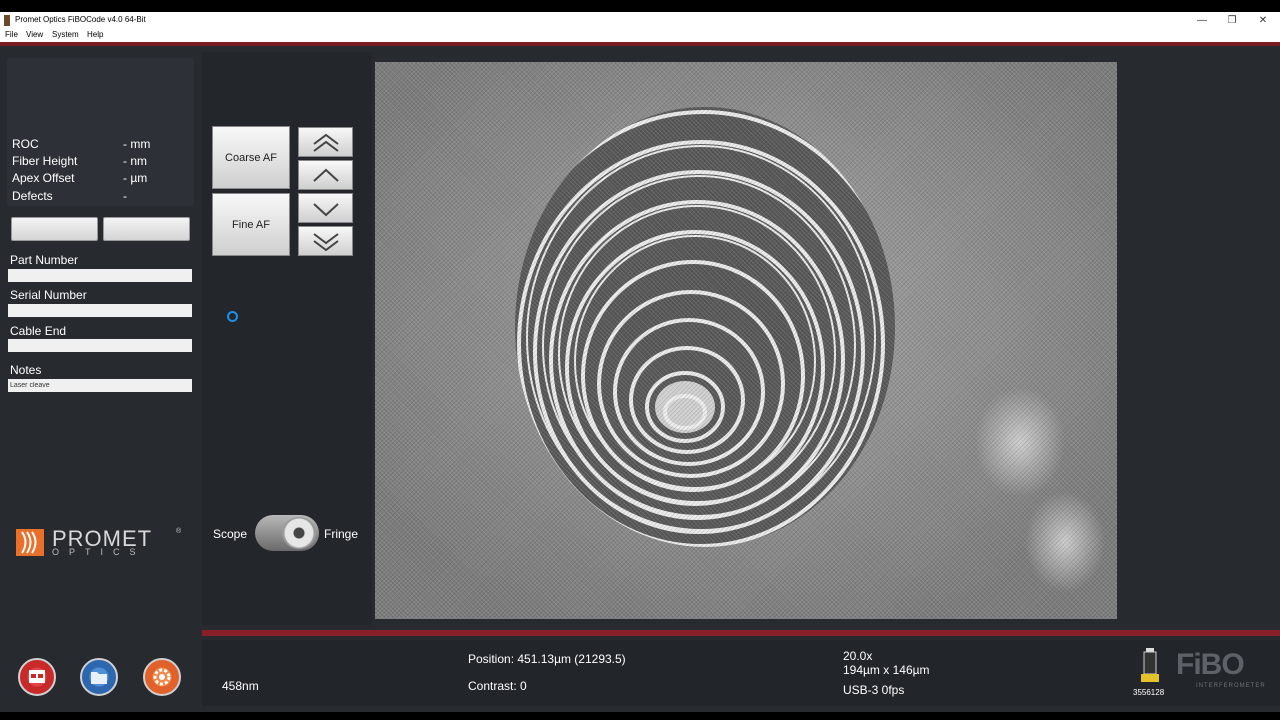 This screenshot has width=1280, height=720. Describe the element at coordinates (251, 224) in the screenshot. I see `fine-af-button: Fine AF` at that location.